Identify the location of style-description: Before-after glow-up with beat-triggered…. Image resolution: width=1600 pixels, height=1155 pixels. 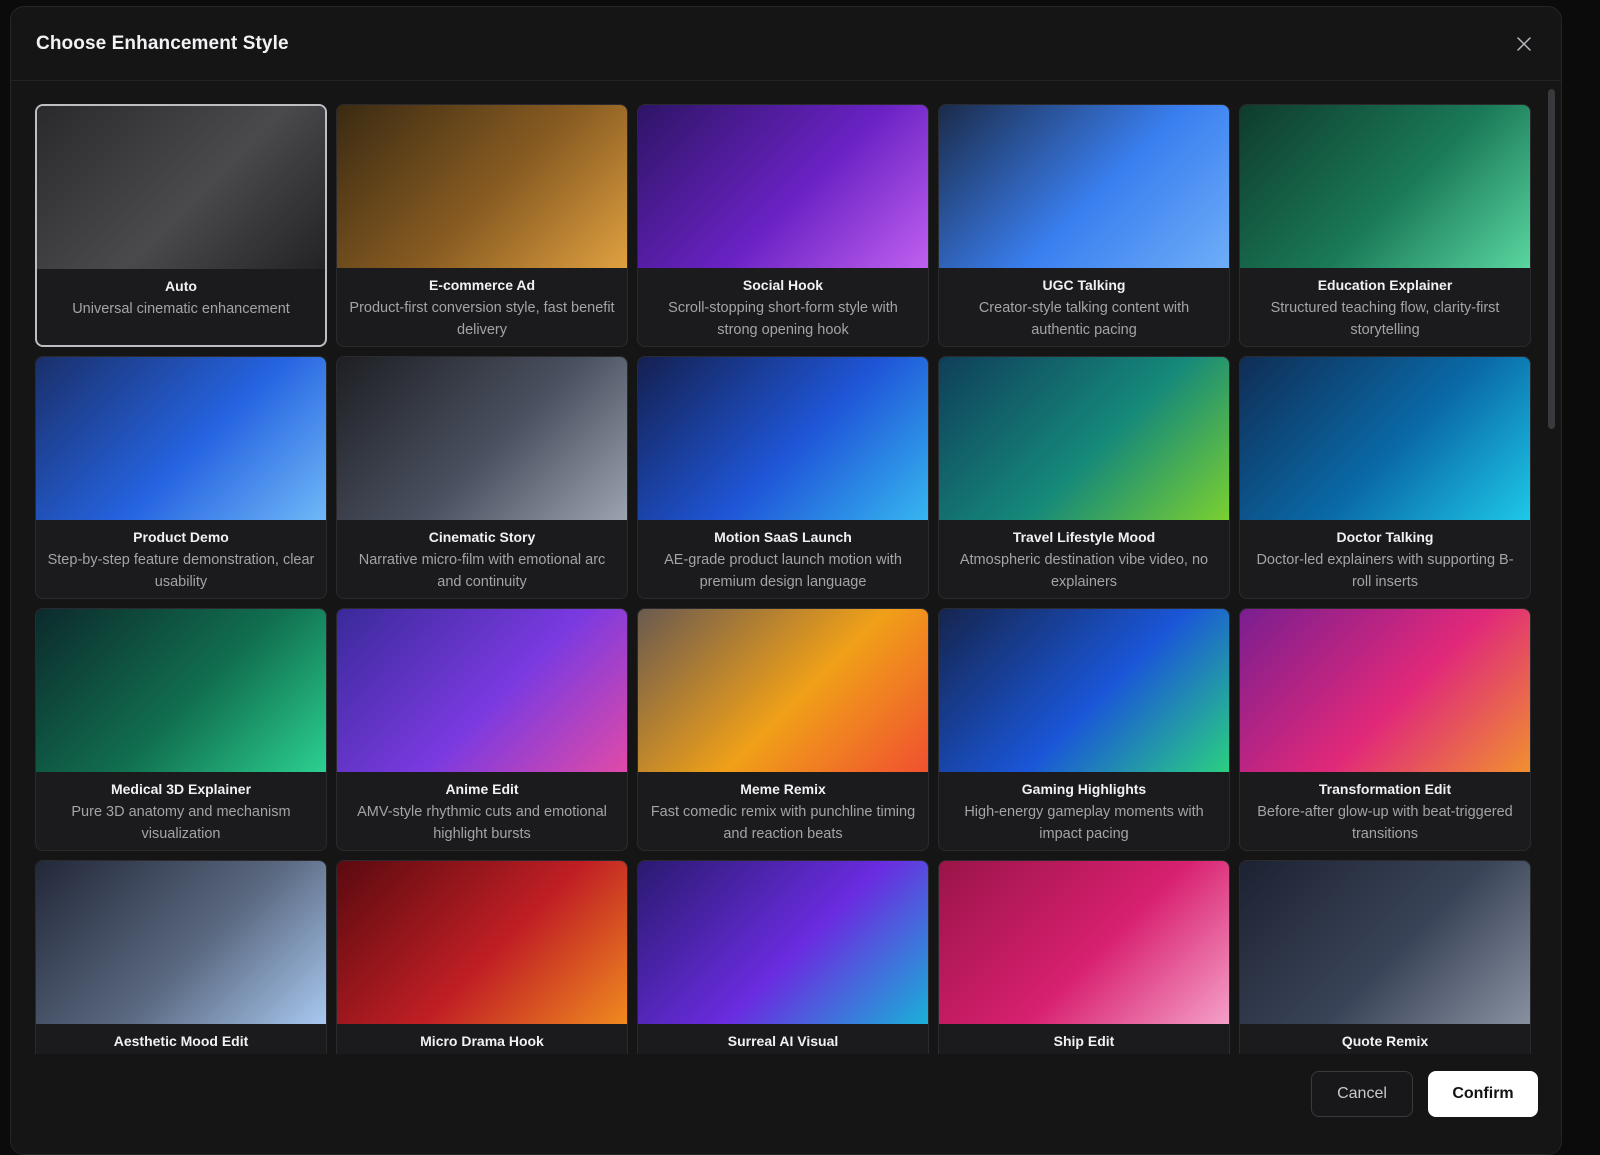
(1385, 823).